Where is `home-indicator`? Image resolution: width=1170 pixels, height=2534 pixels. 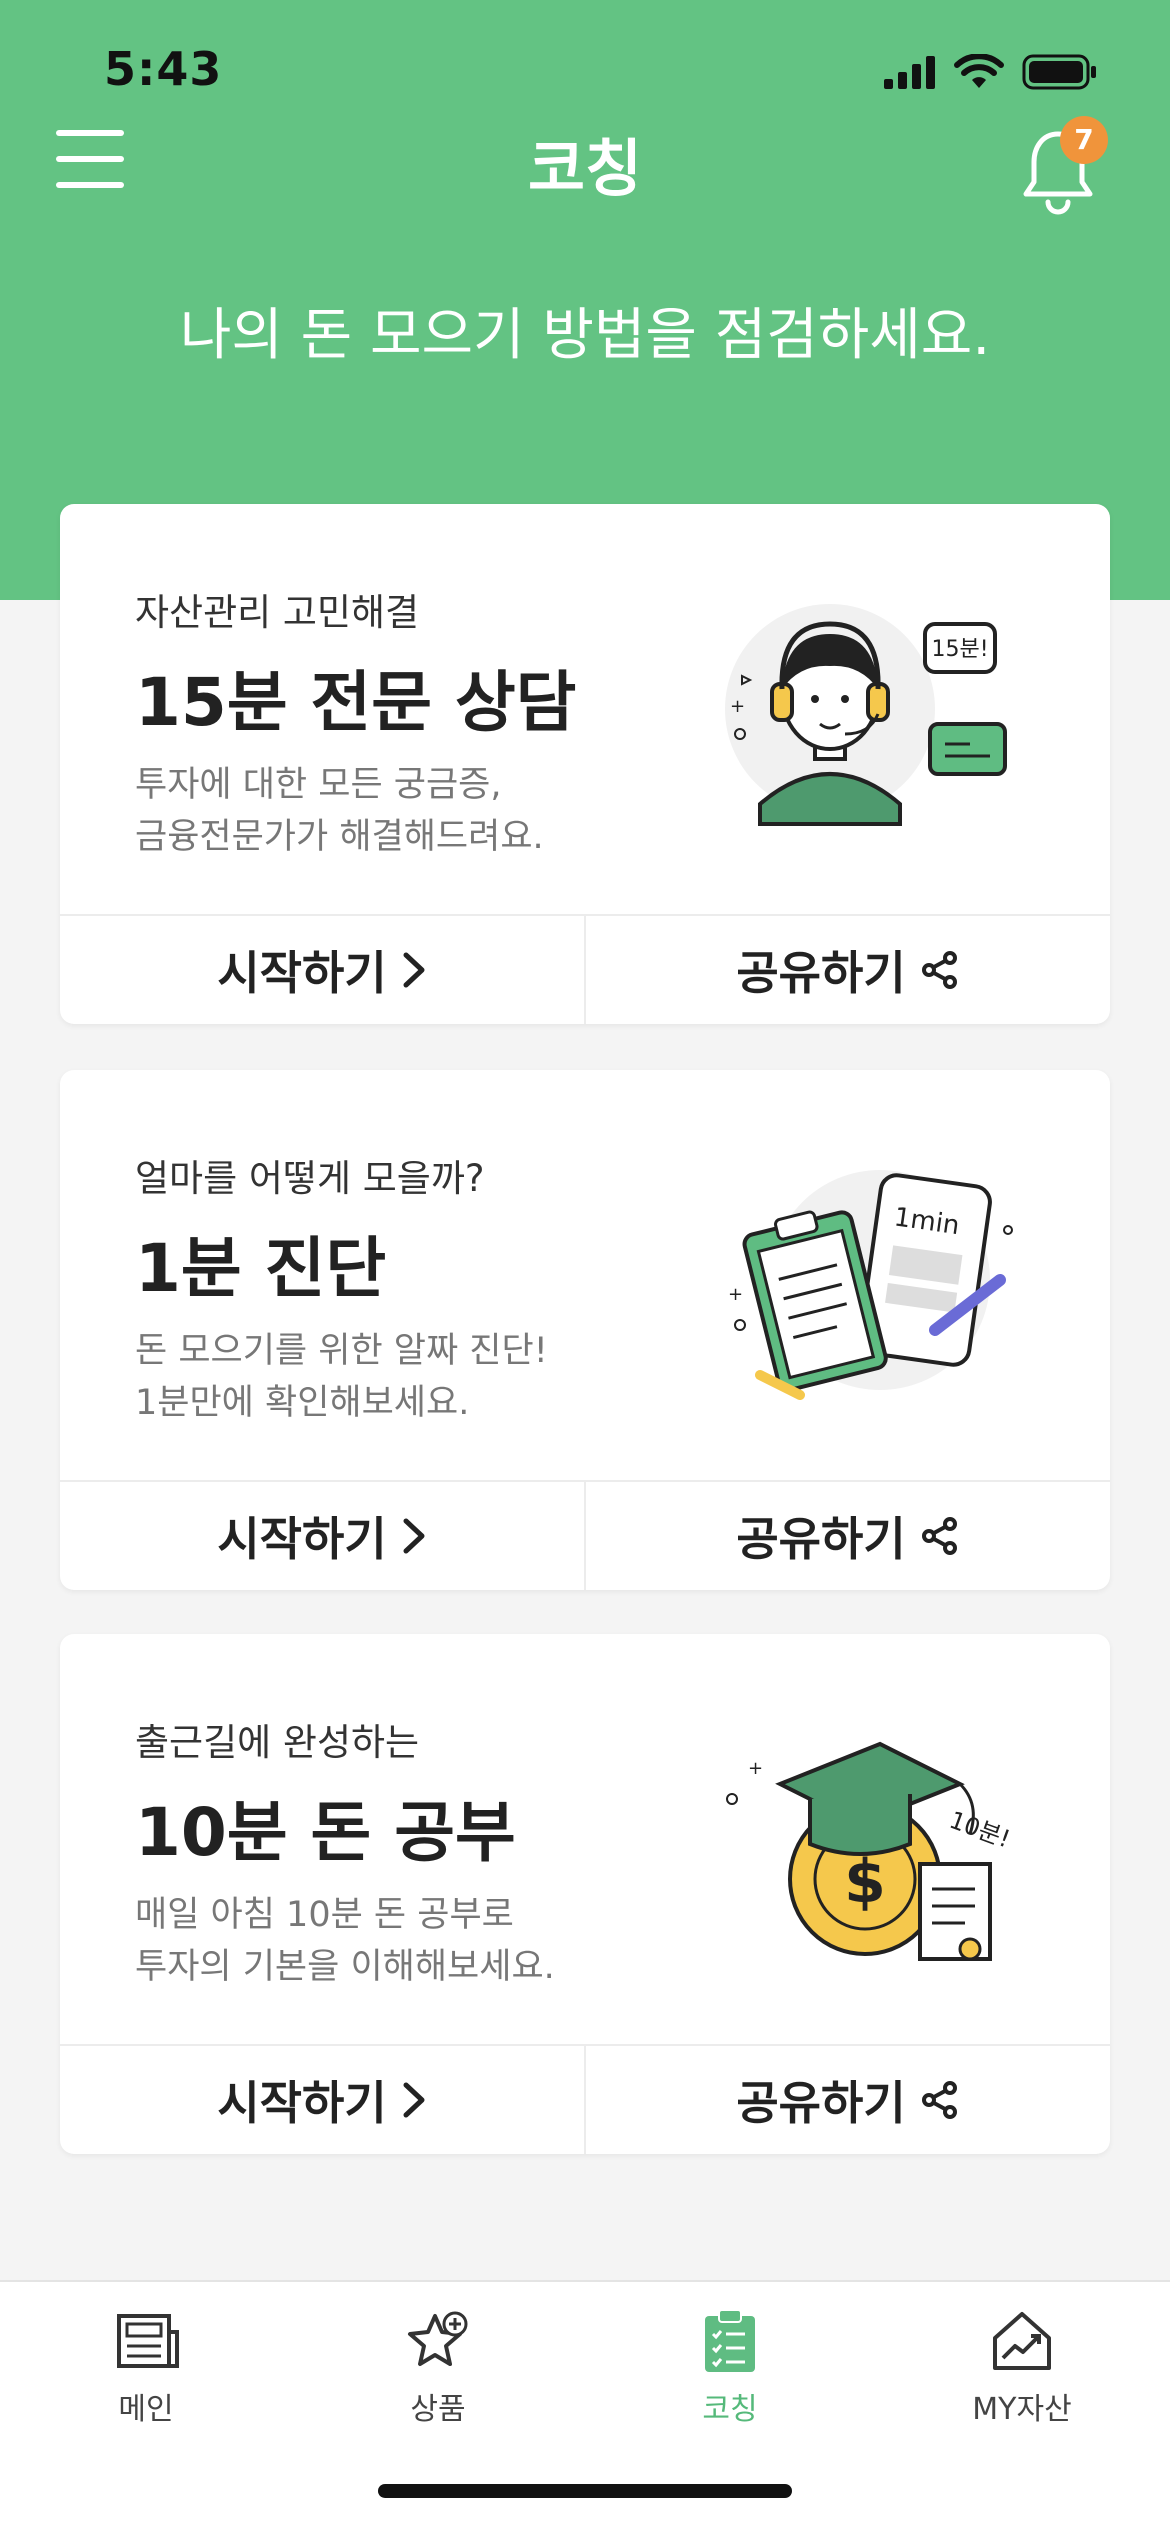
home-indicator is located at coordinates (585, 2491).